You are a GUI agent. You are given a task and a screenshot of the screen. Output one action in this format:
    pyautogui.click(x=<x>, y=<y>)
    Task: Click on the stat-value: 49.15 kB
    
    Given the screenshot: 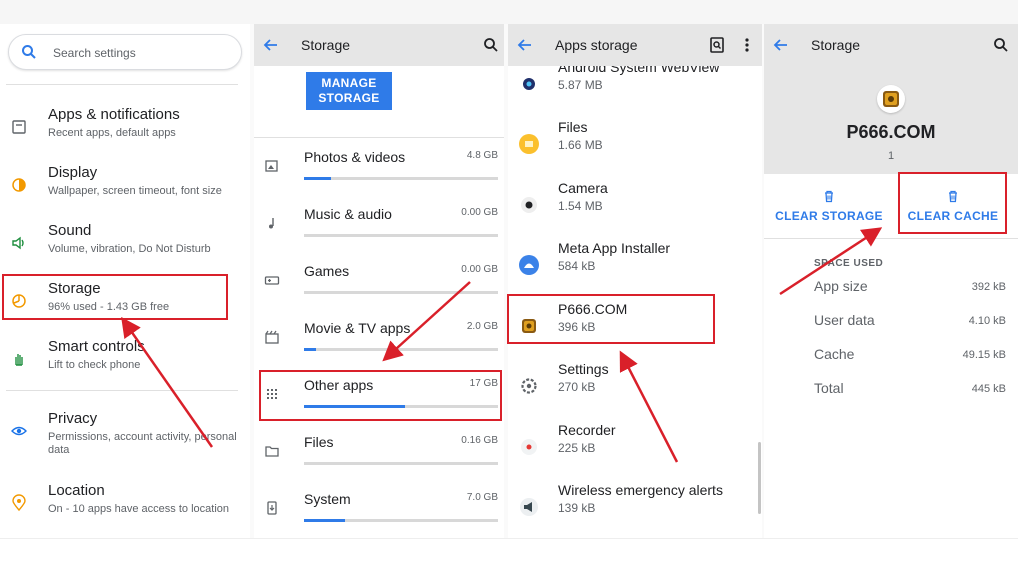 What is the action you would take?
    pyautogui.click(x=984, y=355)
    